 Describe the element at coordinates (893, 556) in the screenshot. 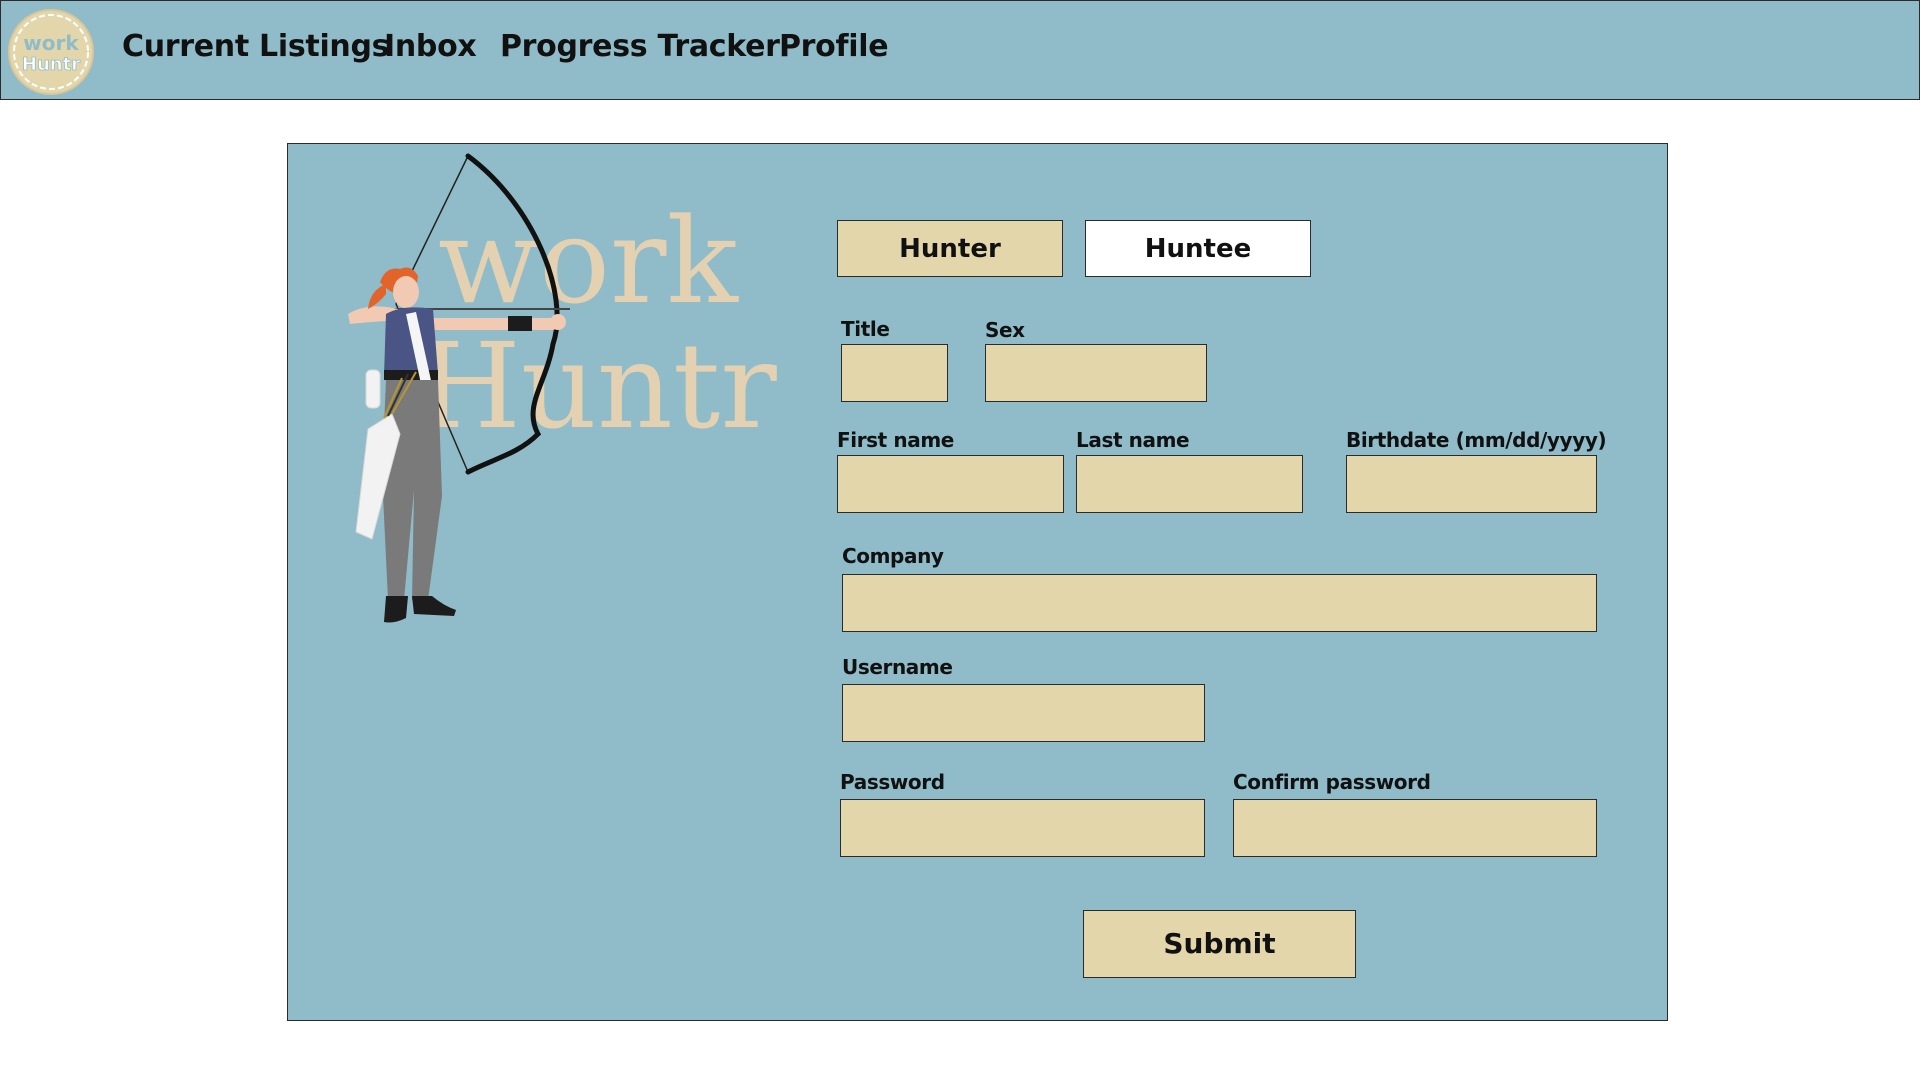

I see `company-label: Company` at that location.